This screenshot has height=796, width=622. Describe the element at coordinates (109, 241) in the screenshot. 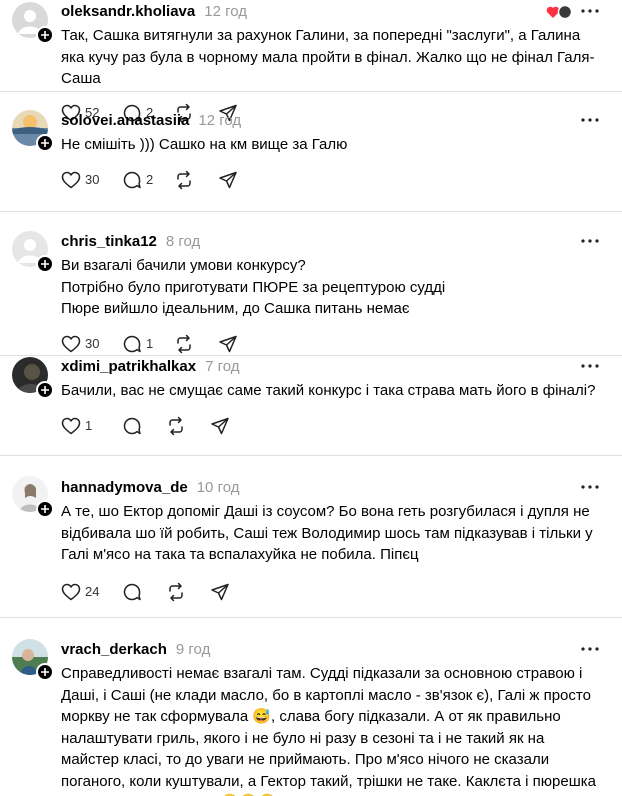

I see `username: chris_tinka12` at that location.